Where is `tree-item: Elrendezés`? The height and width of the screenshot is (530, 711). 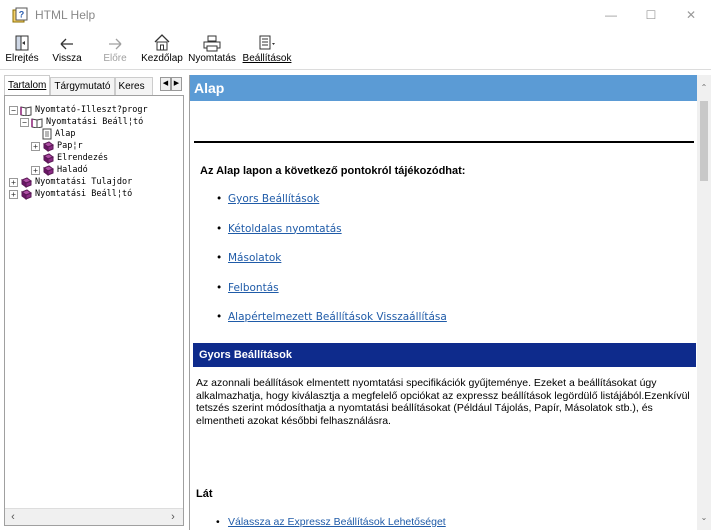 tree-item: Elrendezés is located at coordinates (78, 158).